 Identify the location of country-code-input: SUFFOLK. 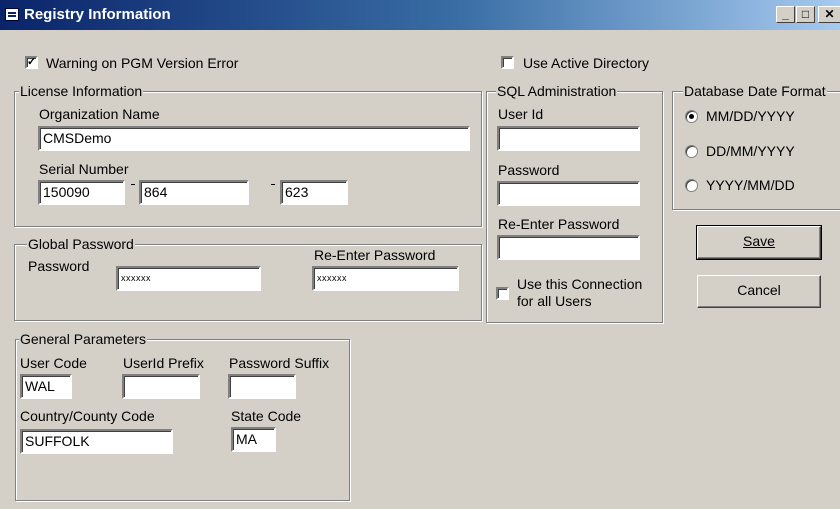
(96, 441).